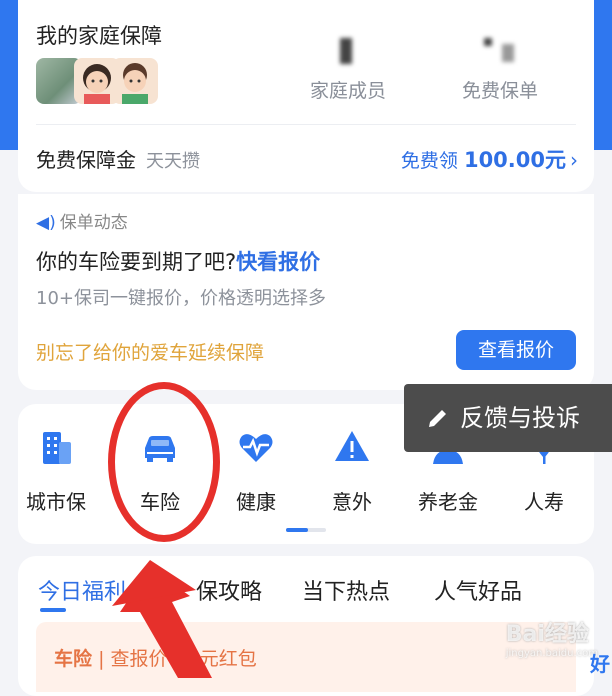 The height and width of the screenshot is (696, 612). Describe the element at coordinates (348, 69) in the screenshot. I see `stat-family-members: 家庭成员` at that location.